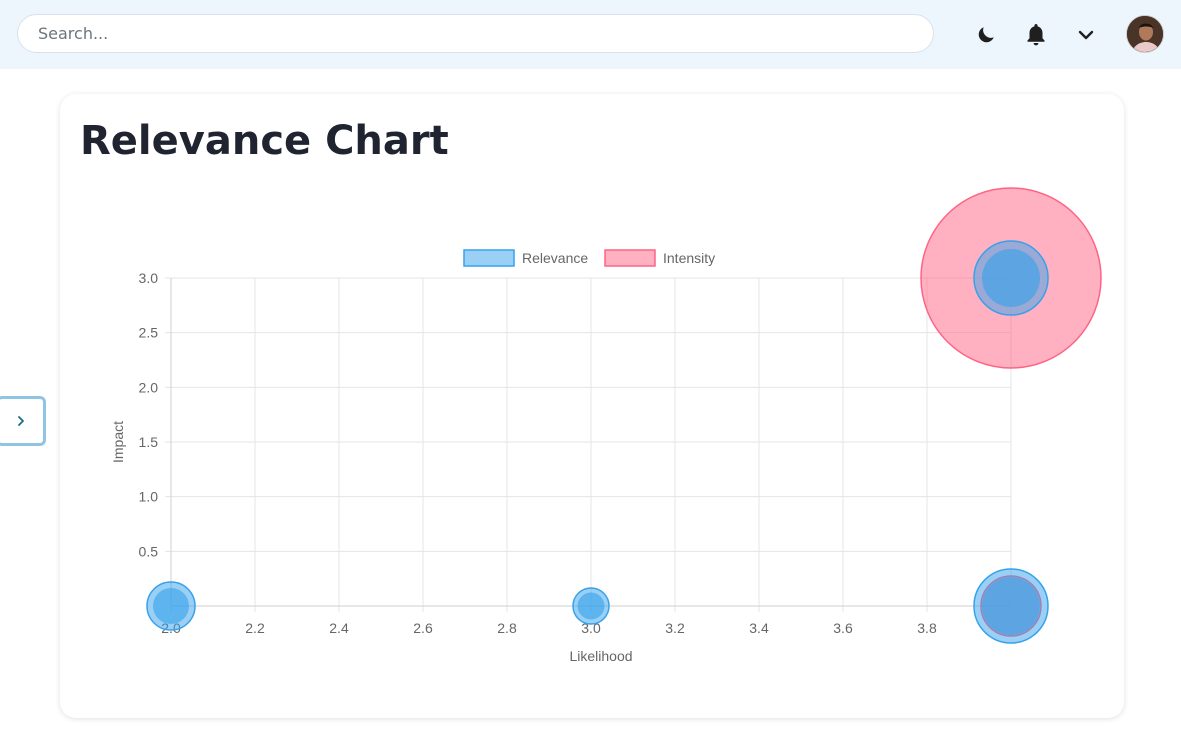 The width and height of the screenshot is (1181, 756). Describe the element at coordinates (255, 628) in the screenshot. I see `x-tick-label: 2.2` at that location.